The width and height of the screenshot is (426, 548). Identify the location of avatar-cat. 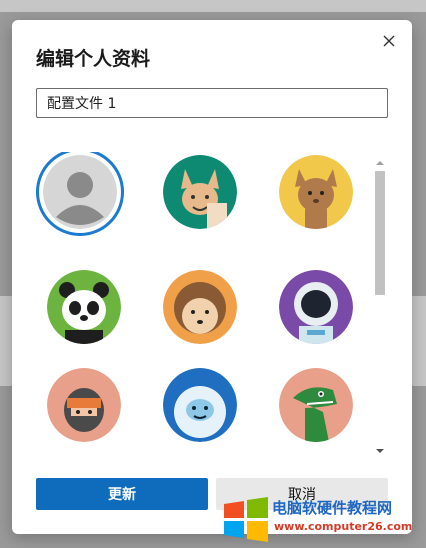
(316, 192).